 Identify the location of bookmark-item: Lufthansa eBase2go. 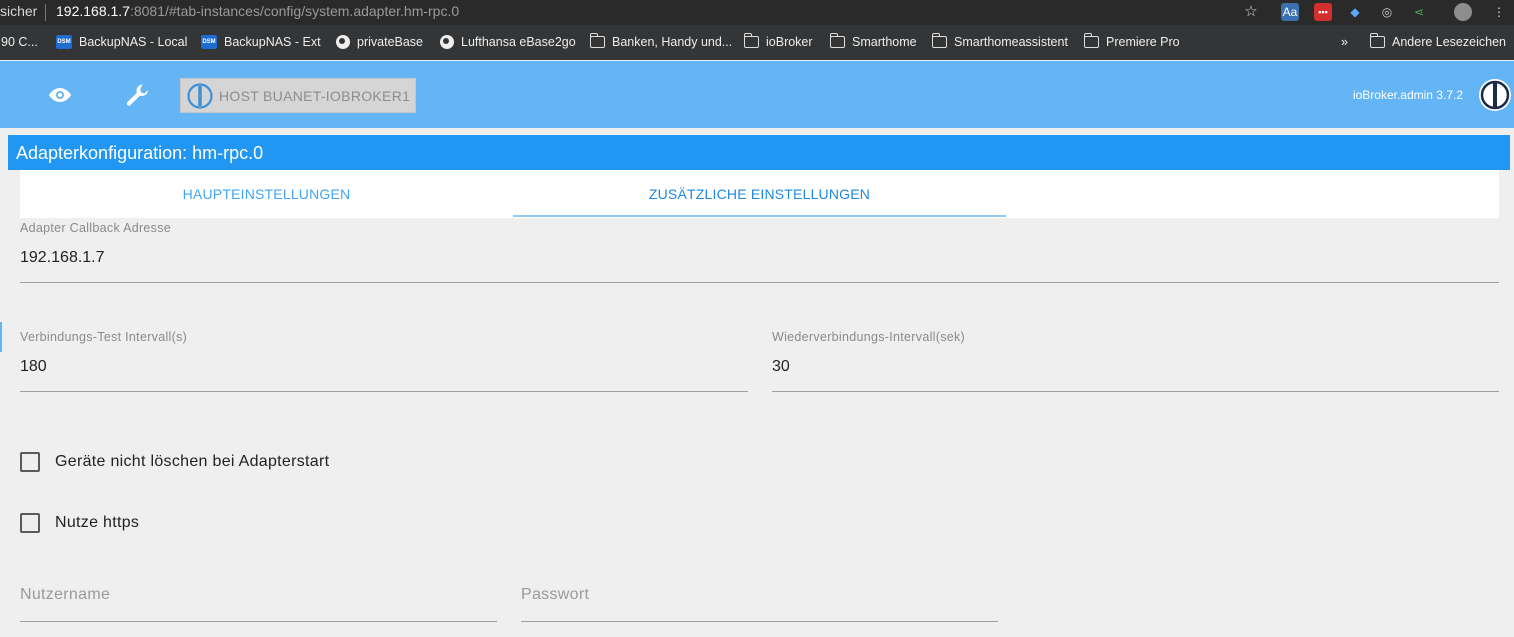
(508, 42).